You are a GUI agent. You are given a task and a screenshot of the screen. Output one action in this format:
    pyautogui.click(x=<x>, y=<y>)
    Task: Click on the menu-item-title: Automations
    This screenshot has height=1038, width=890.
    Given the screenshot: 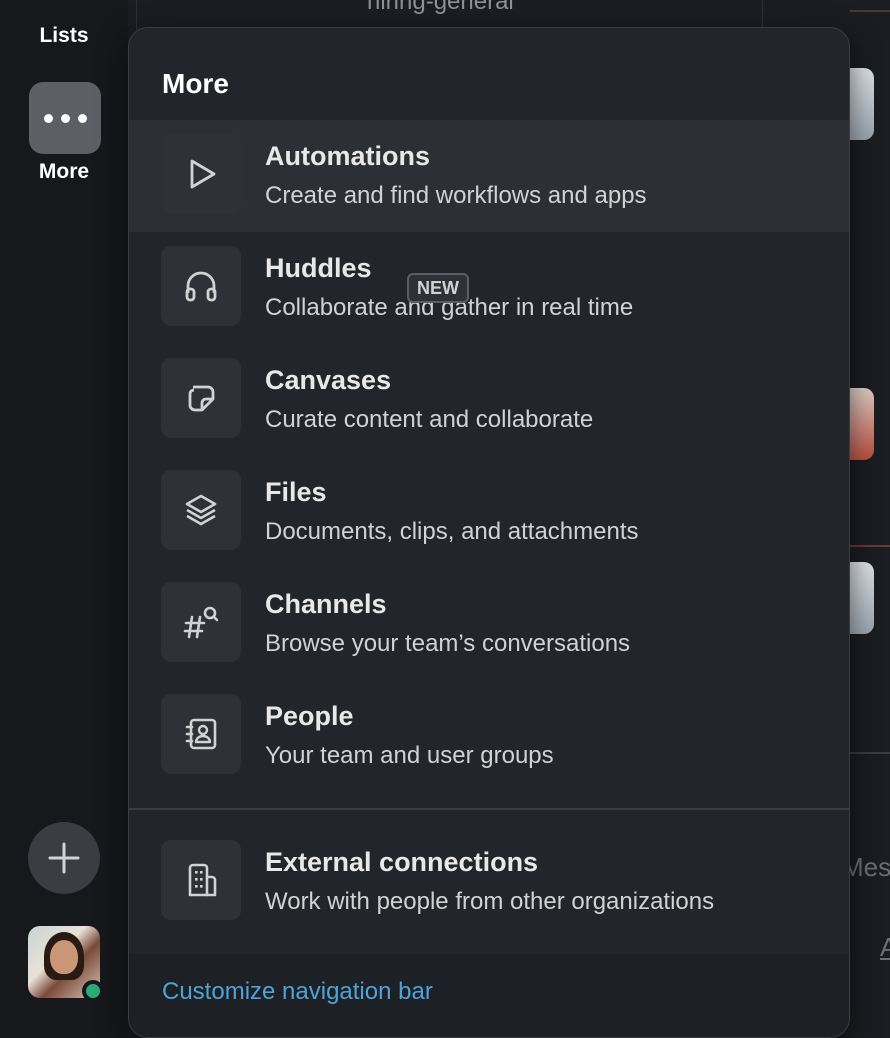 What is the action you would take?
    pyautogui.click(x=347, y=156)
    